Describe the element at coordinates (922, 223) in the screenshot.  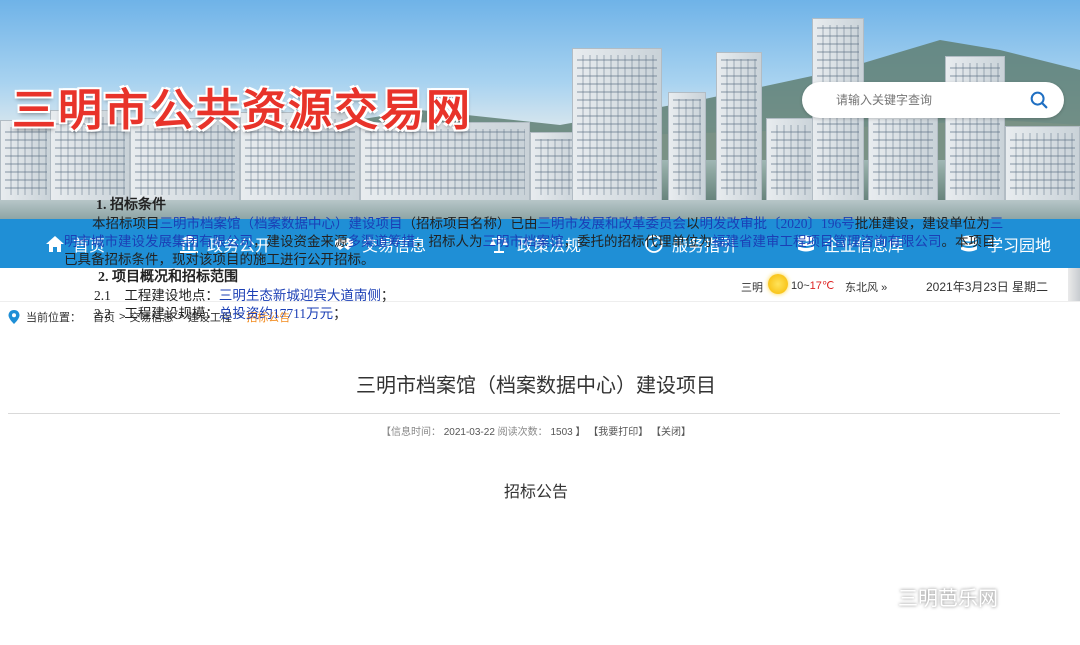
I see `text: 批准建设，建设单位为` at that location.